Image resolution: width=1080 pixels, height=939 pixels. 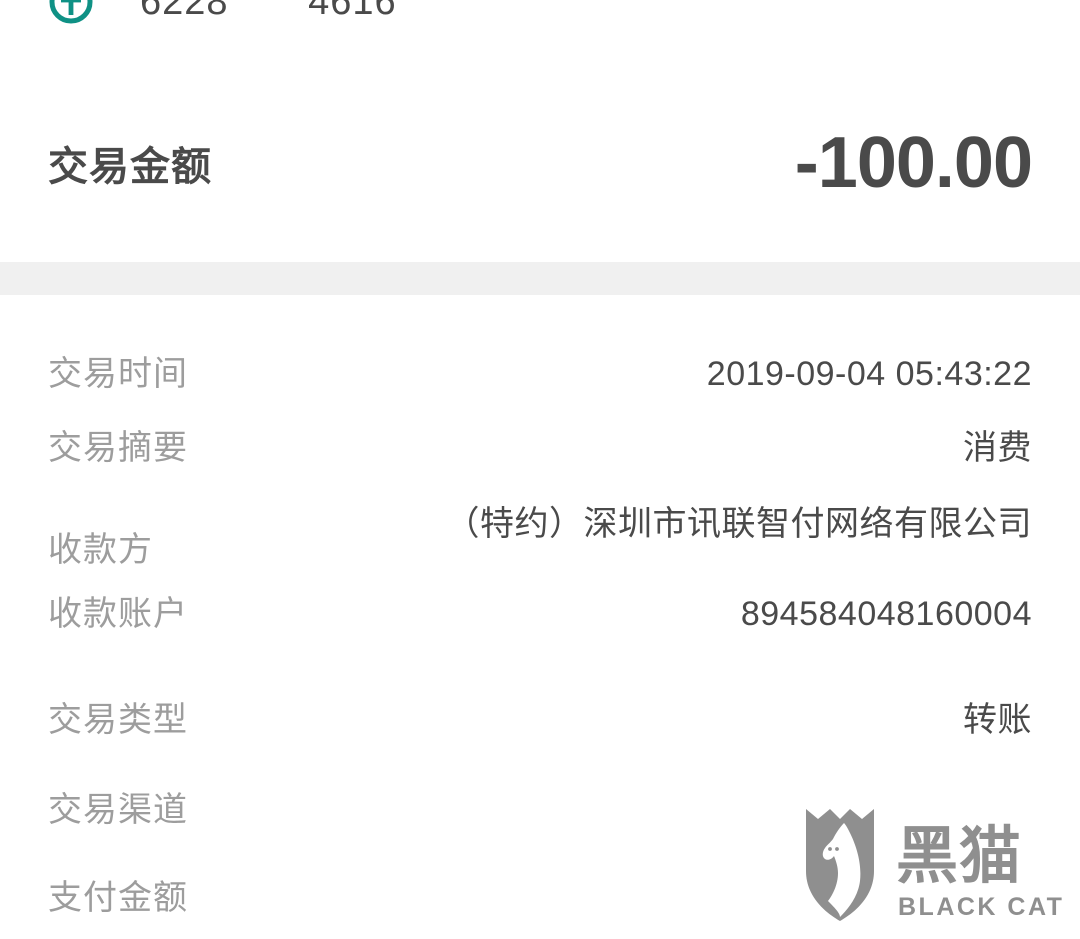 I want to click on card-digits-group-2: 4616, so click(x=352, y=11).